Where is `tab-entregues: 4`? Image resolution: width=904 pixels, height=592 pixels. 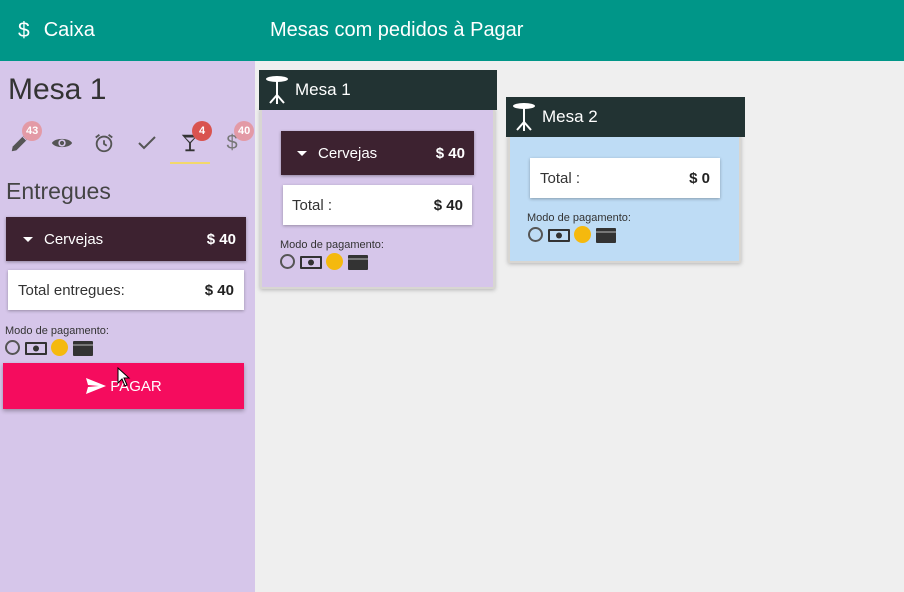
tab-entregues: 4 is located at coordinates (191, 143).